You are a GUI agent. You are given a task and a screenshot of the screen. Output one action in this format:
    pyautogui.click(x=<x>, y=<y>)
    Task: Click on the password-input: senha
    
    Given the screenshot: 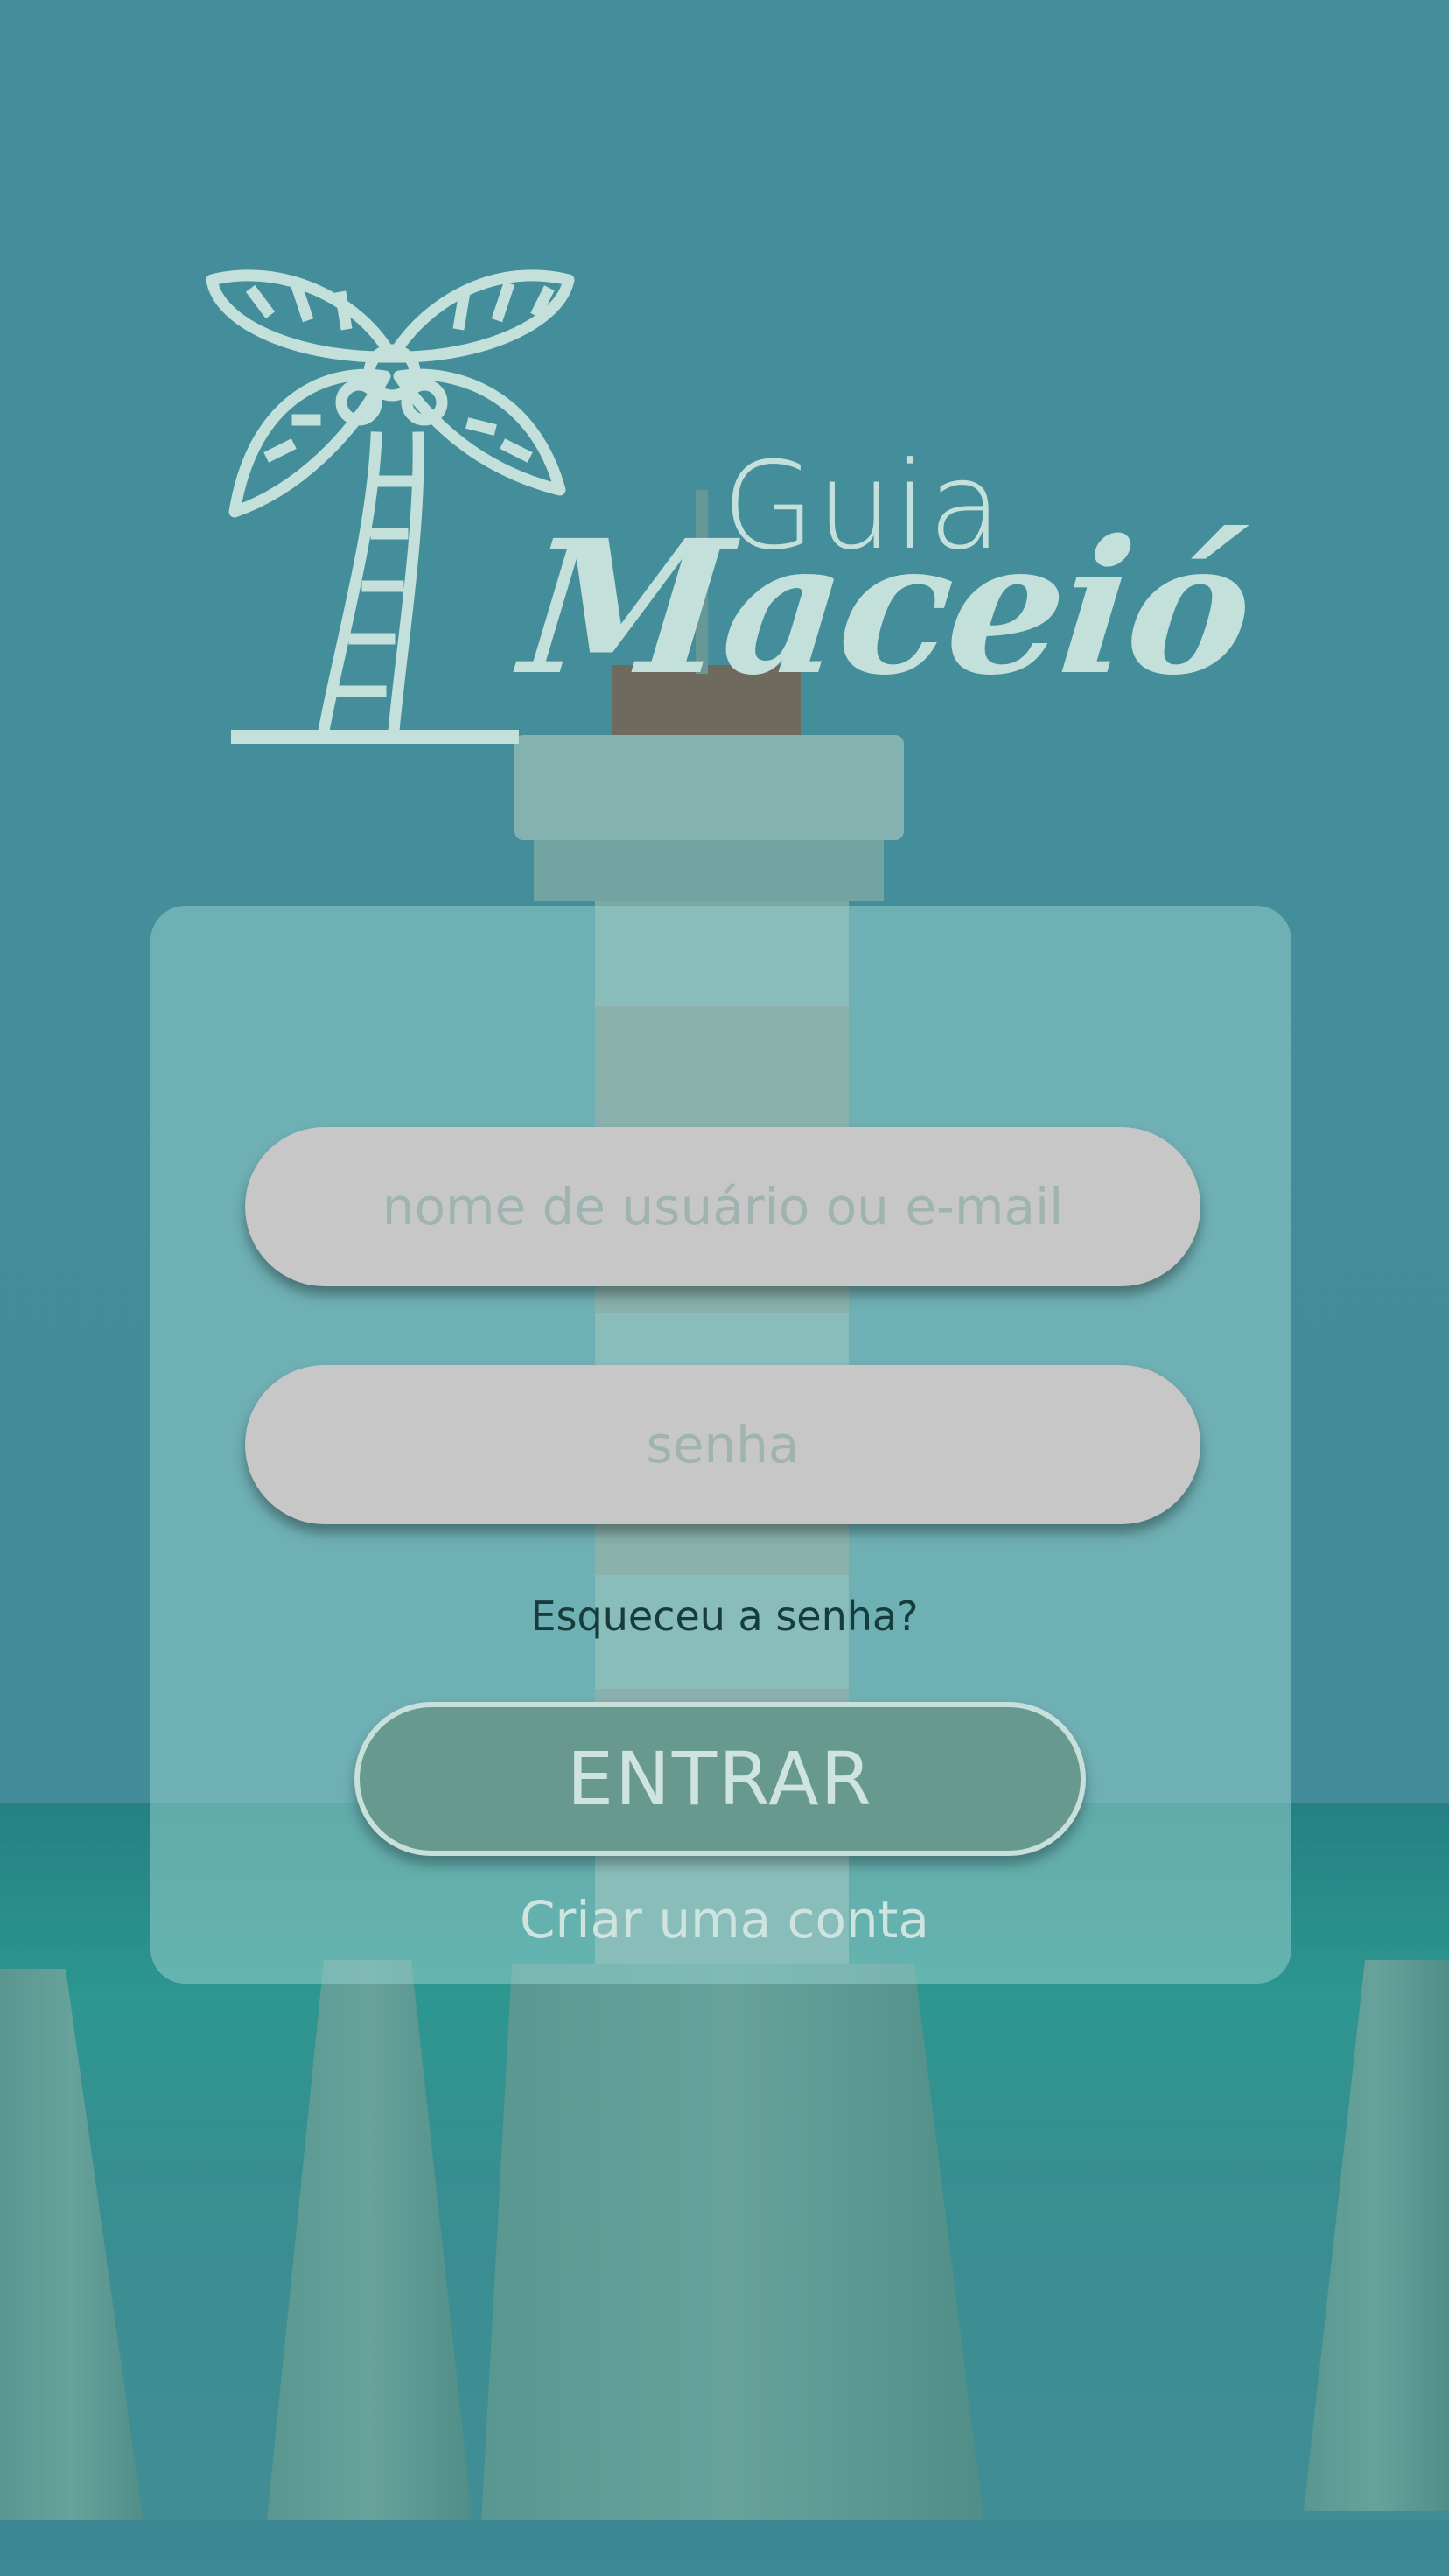 What is the action you would take?
    pyautogui.click(x=722, y=1444)
    